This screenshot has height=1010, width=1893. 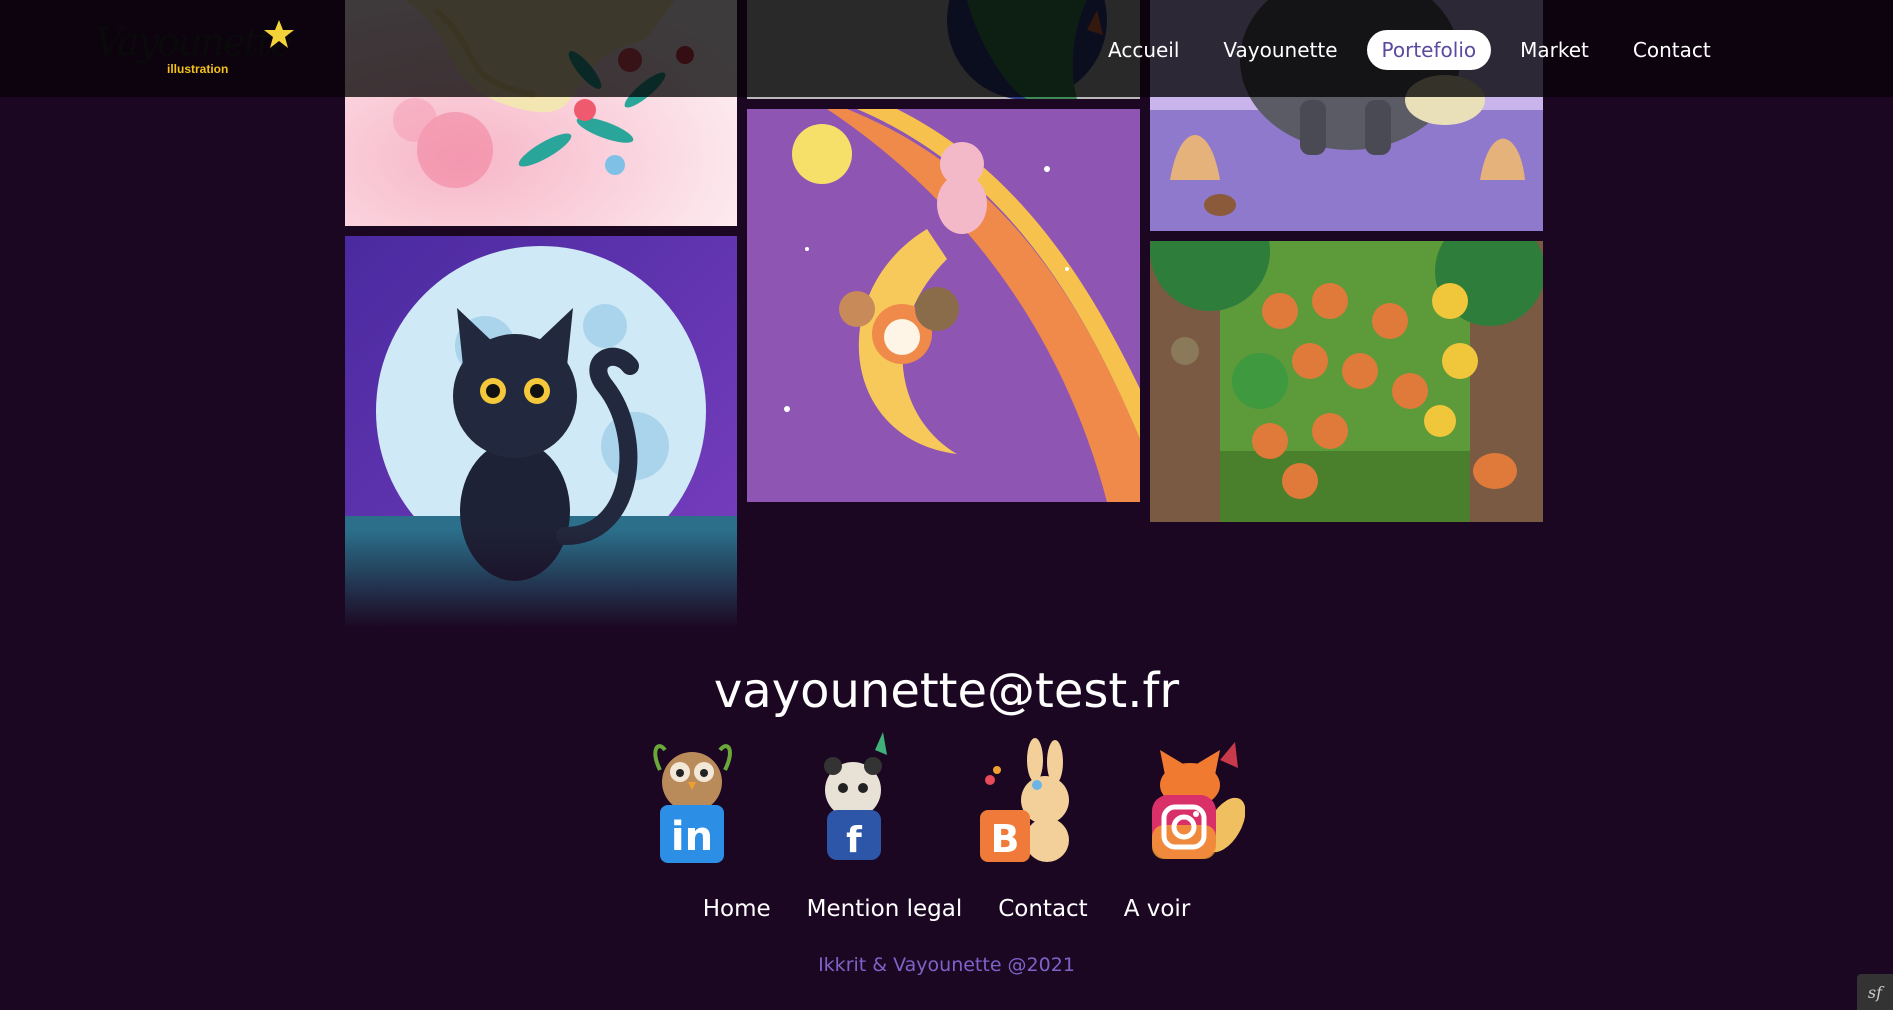 I want to click on gallery-image-black-cat, so click(x=541, y=432).